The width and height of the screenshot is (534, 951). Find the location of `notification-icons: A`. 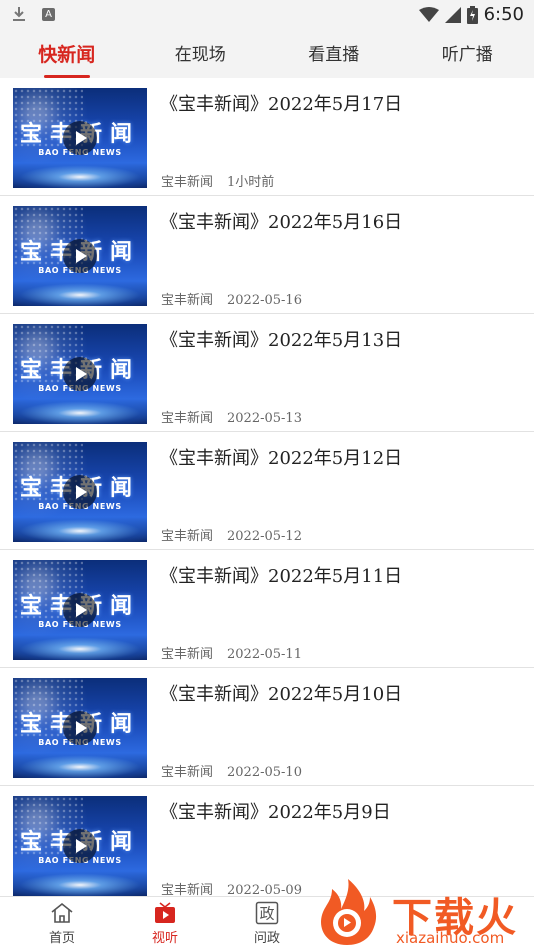

notification-icons: A is located at coordinates (33, 14).